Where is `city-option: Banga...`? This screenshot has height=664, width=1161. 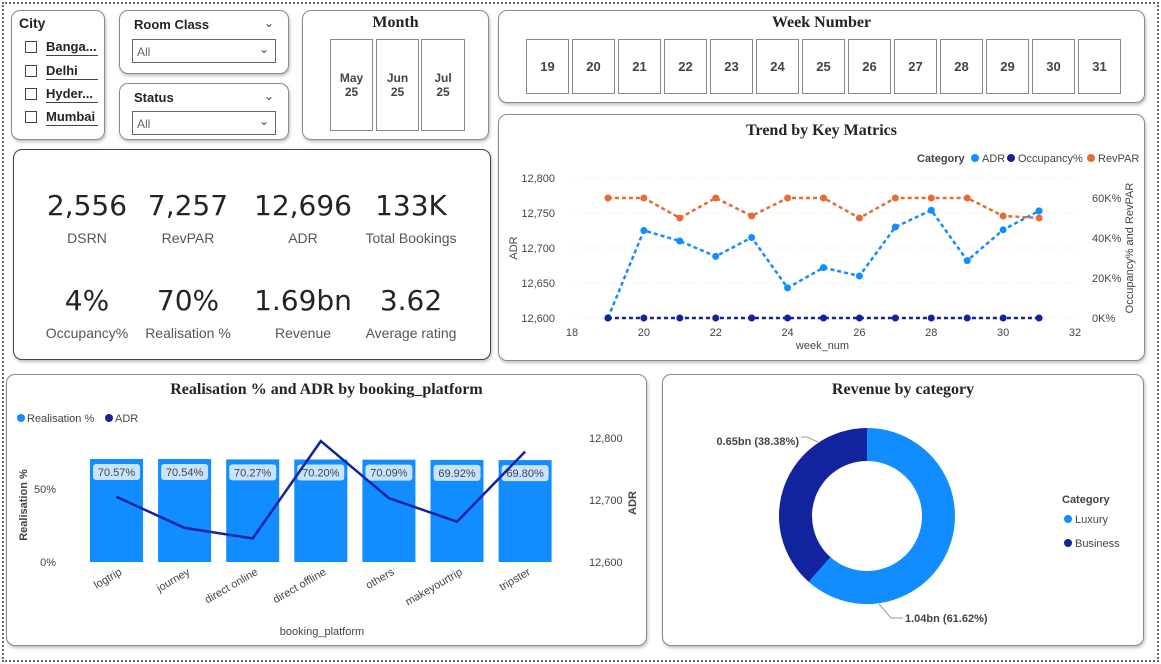 city-option: Banga... is located at coordinates (61, 47).